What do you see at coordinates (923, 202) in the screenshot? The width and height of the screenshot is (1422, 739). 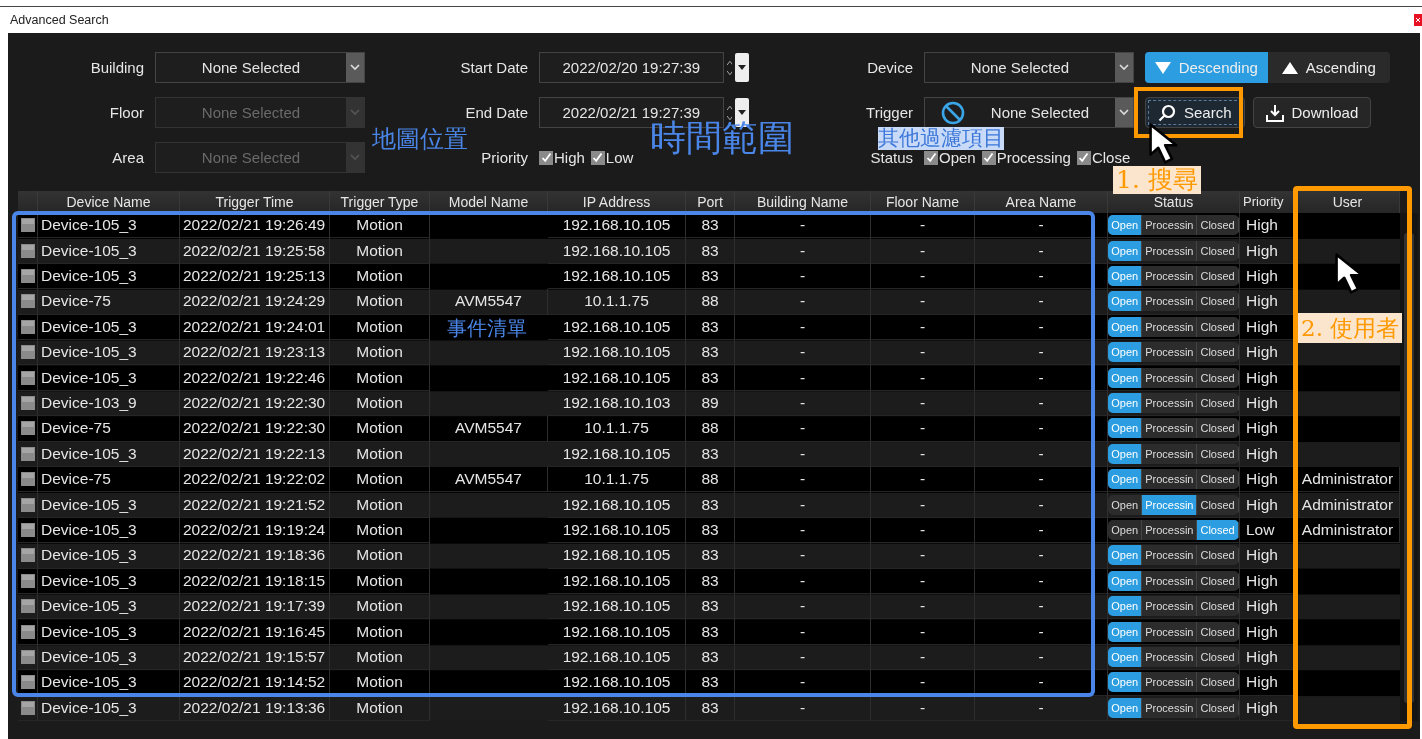 I see `column-header: Floor Name` at bounding box center [923, 202].